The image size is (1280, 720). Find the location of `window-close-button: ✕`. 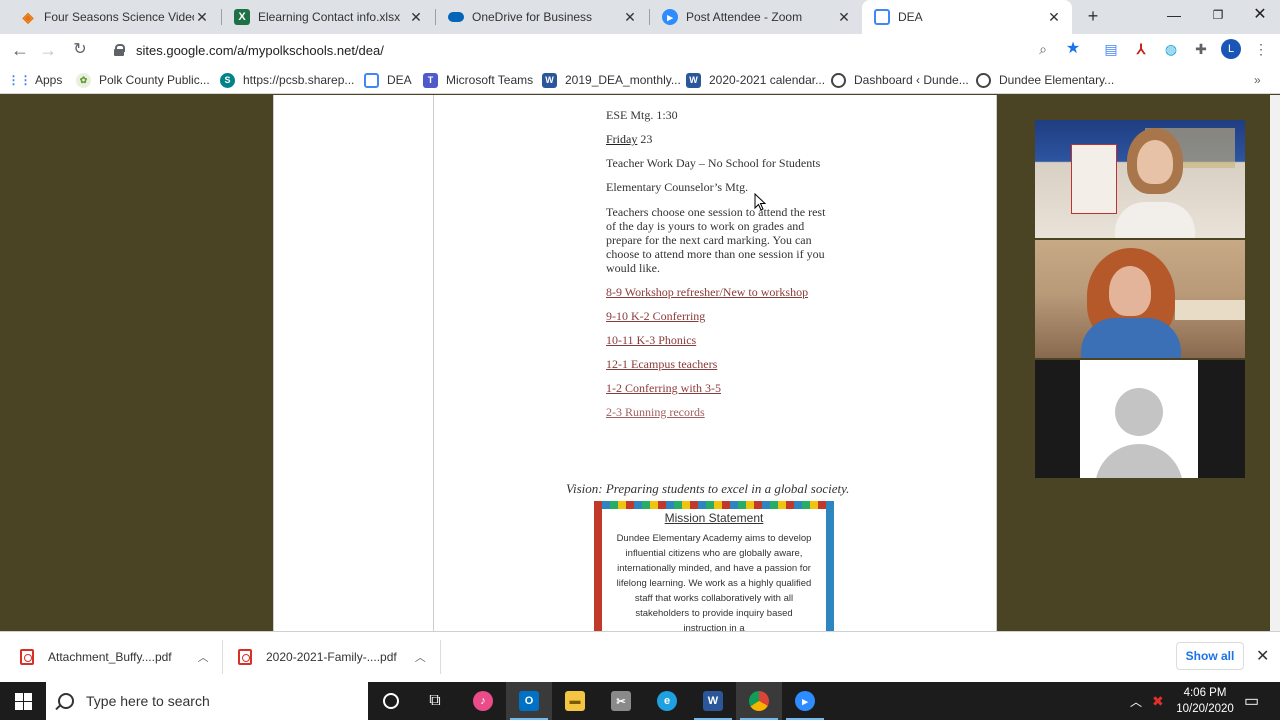

window-close-button: ✕ is located at coordinates (1259, 15).